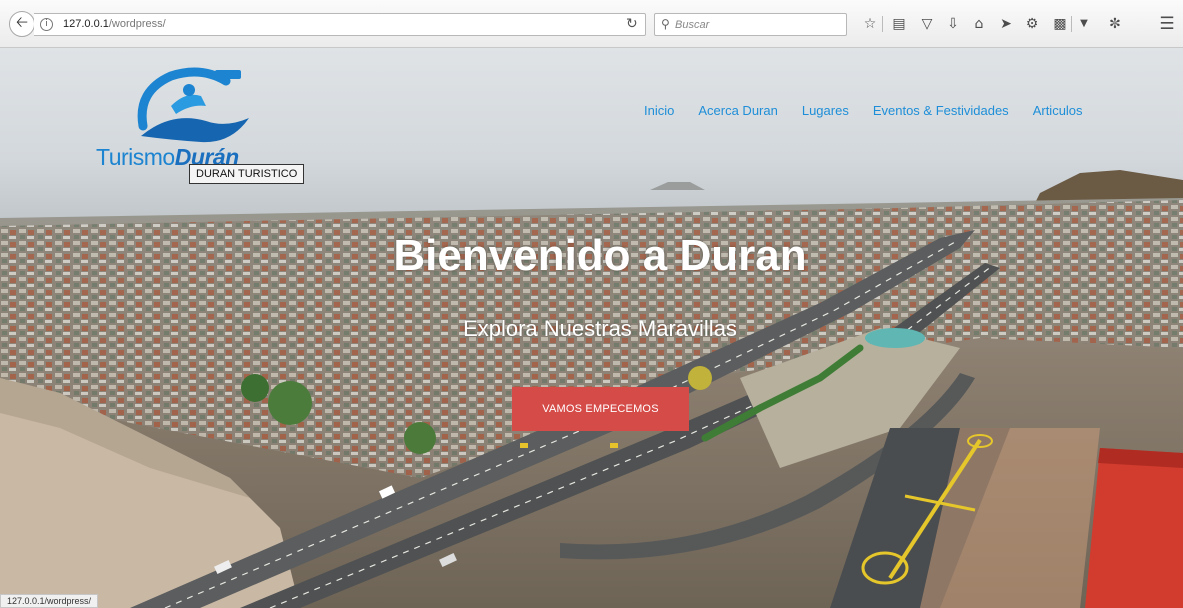  I want to click on nav-item-articulos: Articulos, so click(1058, 110).